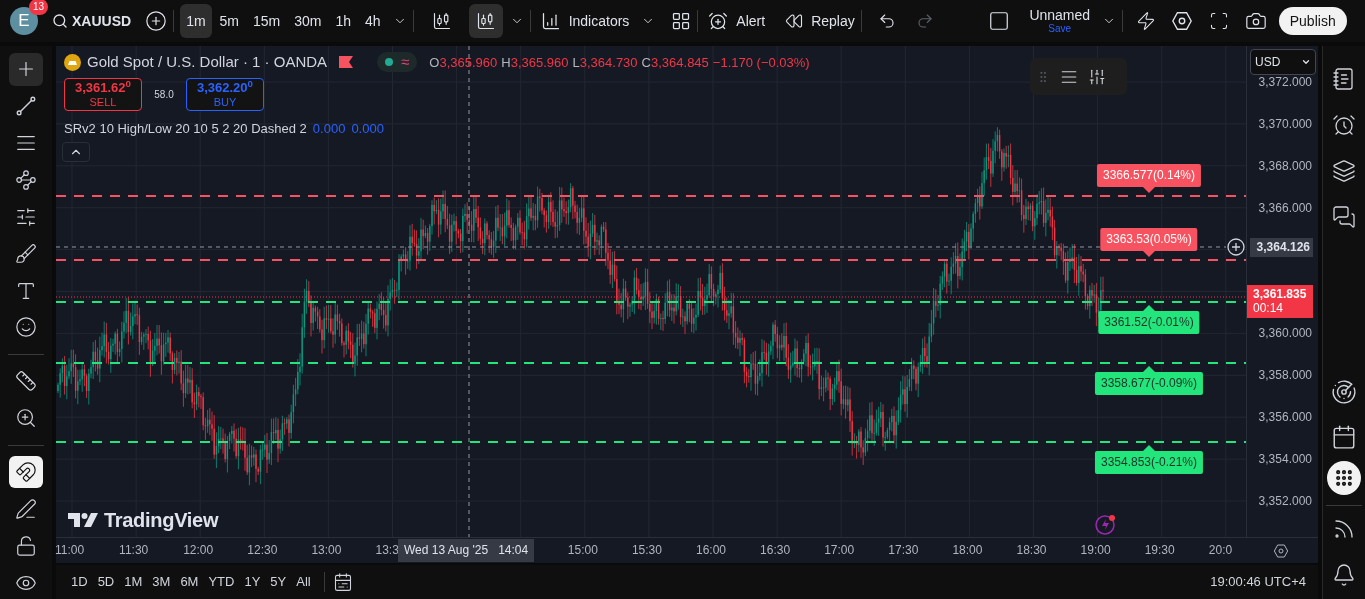  Describe the element at coordinates (229, 21) in the screenshot. I see `timeframe-button: 5m` at that location.